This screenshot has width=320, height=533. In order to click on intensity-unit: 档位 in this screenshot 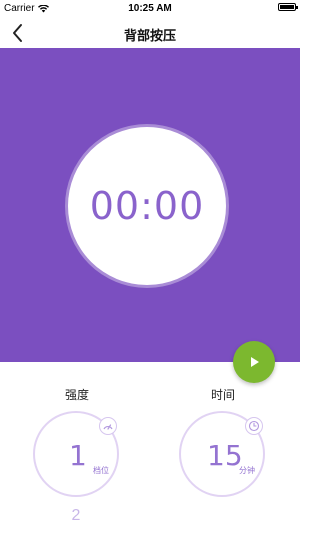, I will do `click(101, 470)`.